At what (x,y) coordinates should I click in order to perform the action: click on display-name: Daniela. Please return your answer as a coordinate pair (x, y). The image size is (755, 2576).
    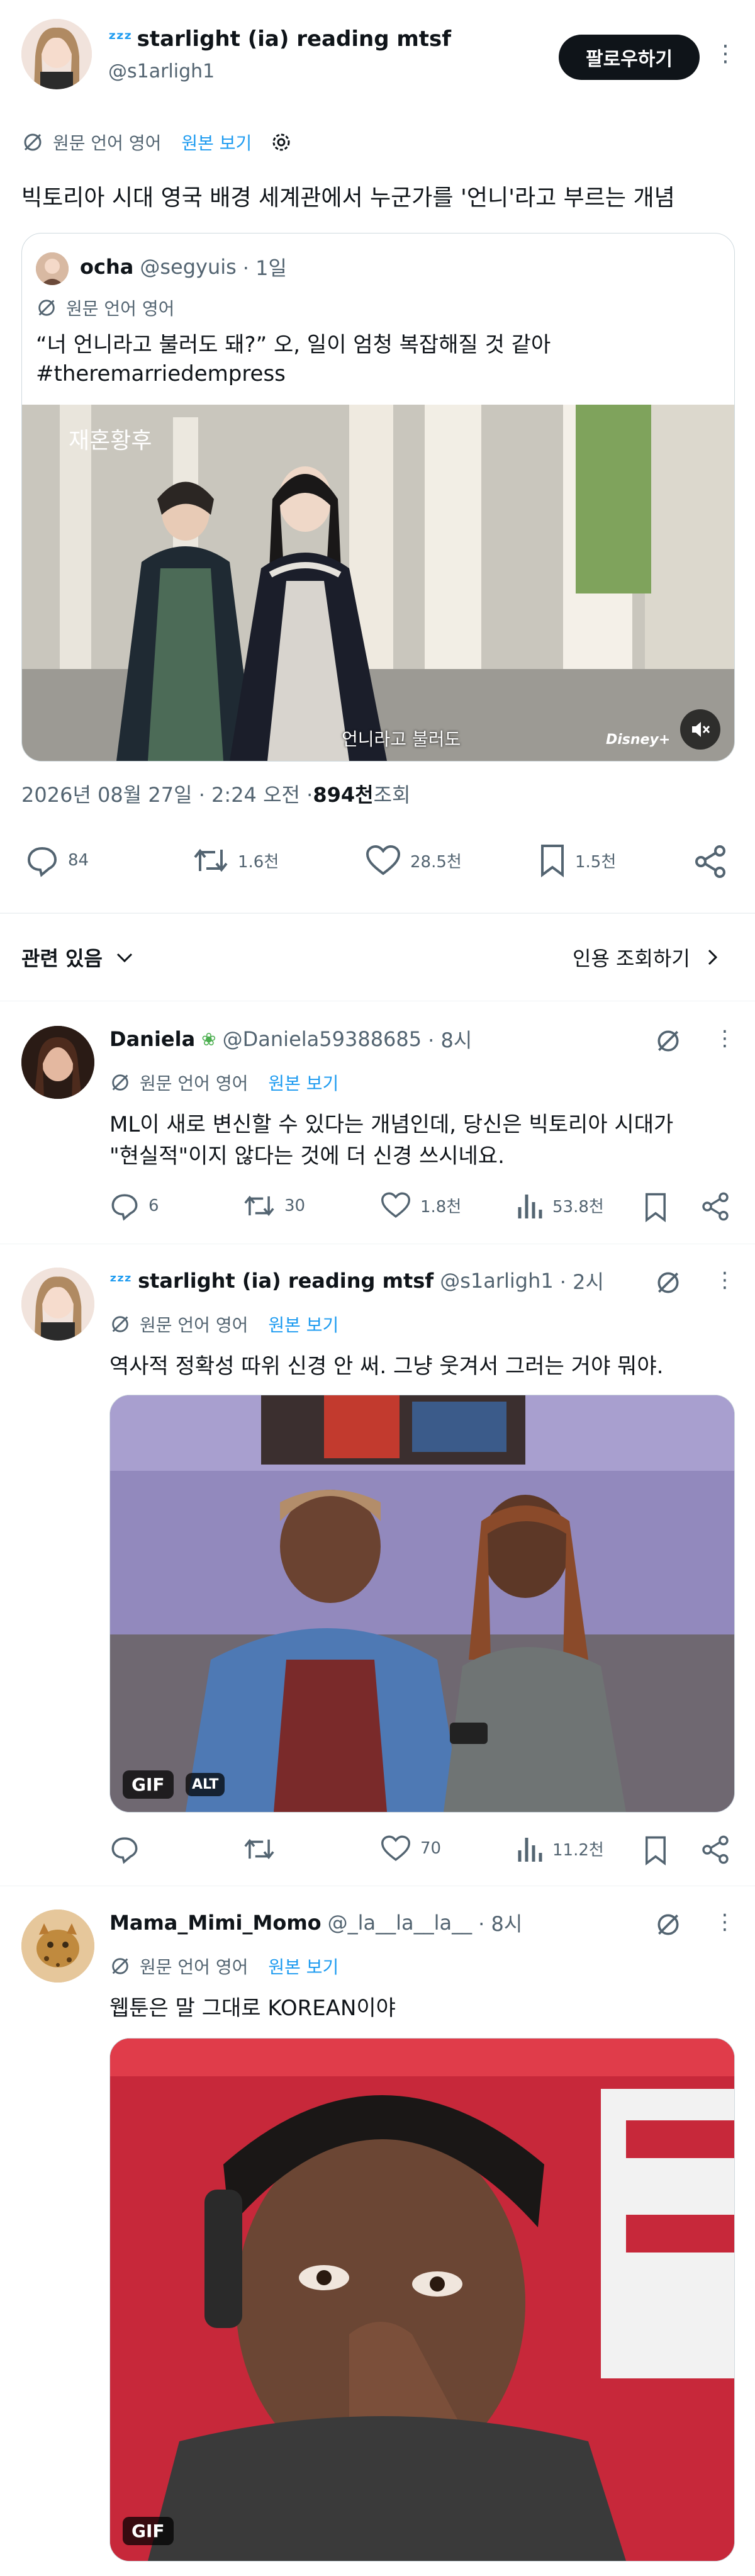
    Looking at the image, I should click on (152, 1039).